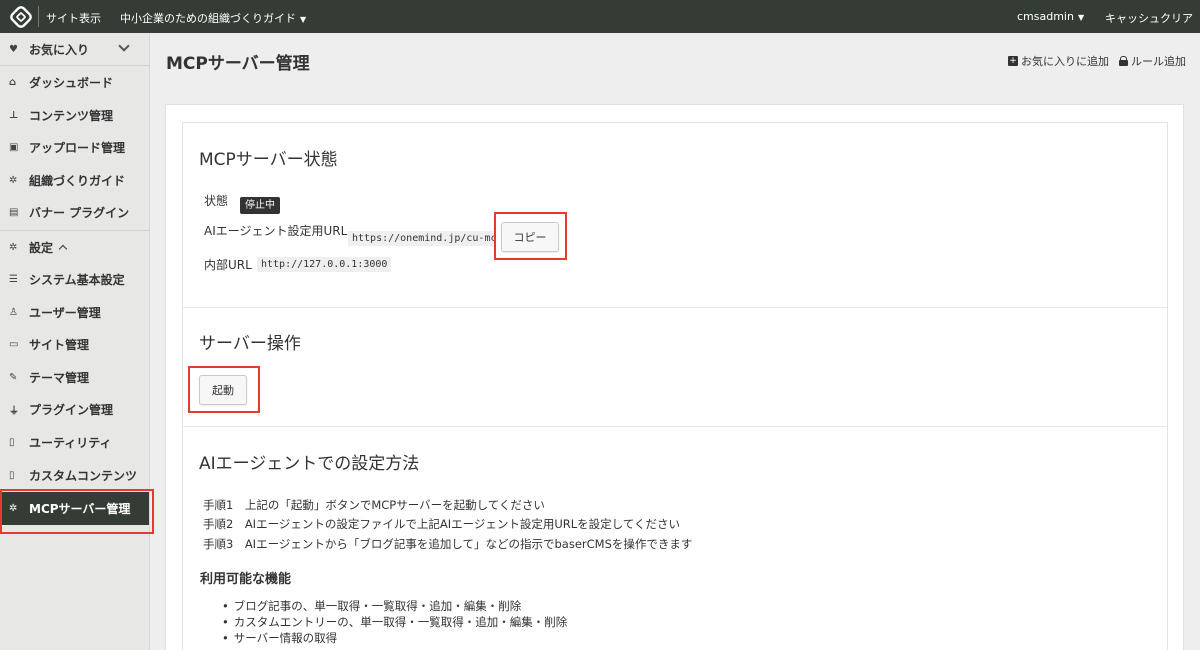 The width and height of the screenshot is (1200, 650). What do you see at coordinates (1123, 61) in the screenshot?
I see `lock-icon` at bounding box center [1123, 61].